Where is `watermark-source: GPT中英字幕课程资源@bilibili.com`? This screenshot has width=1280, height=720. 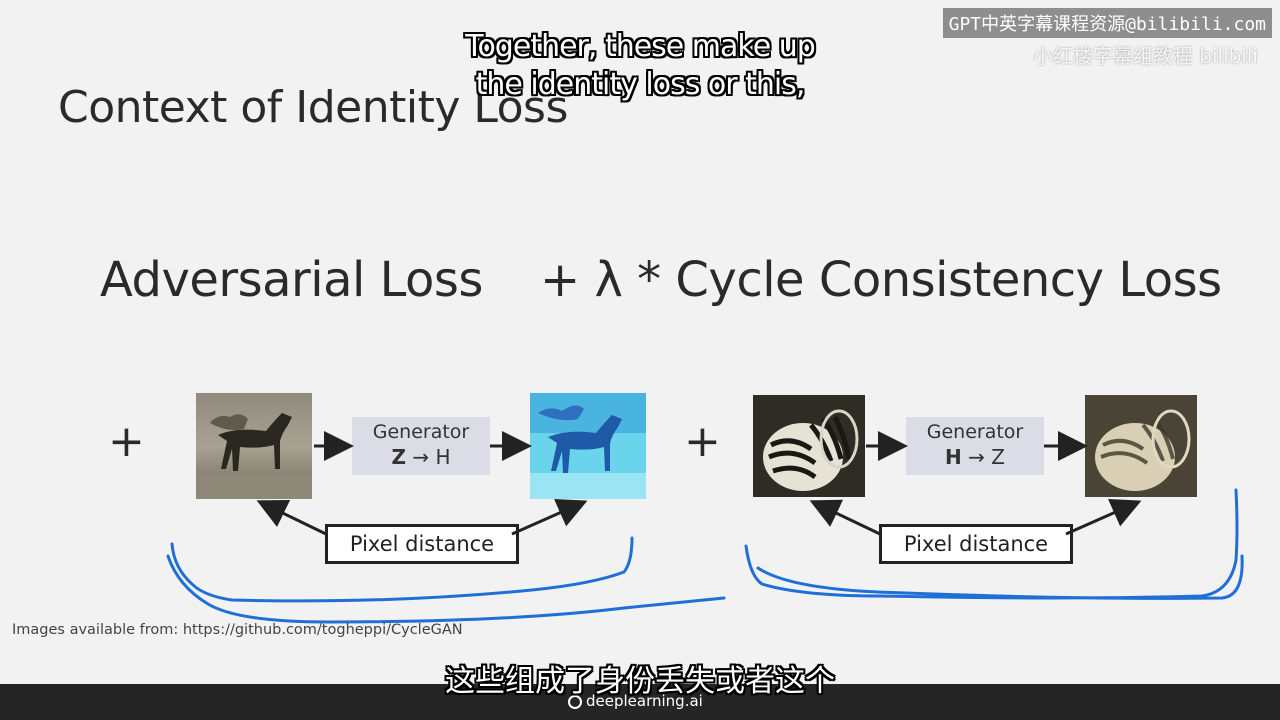 watermark-source: GPT中英字幕课程资源@bilibili.com is located at coordinates (1107, 23).